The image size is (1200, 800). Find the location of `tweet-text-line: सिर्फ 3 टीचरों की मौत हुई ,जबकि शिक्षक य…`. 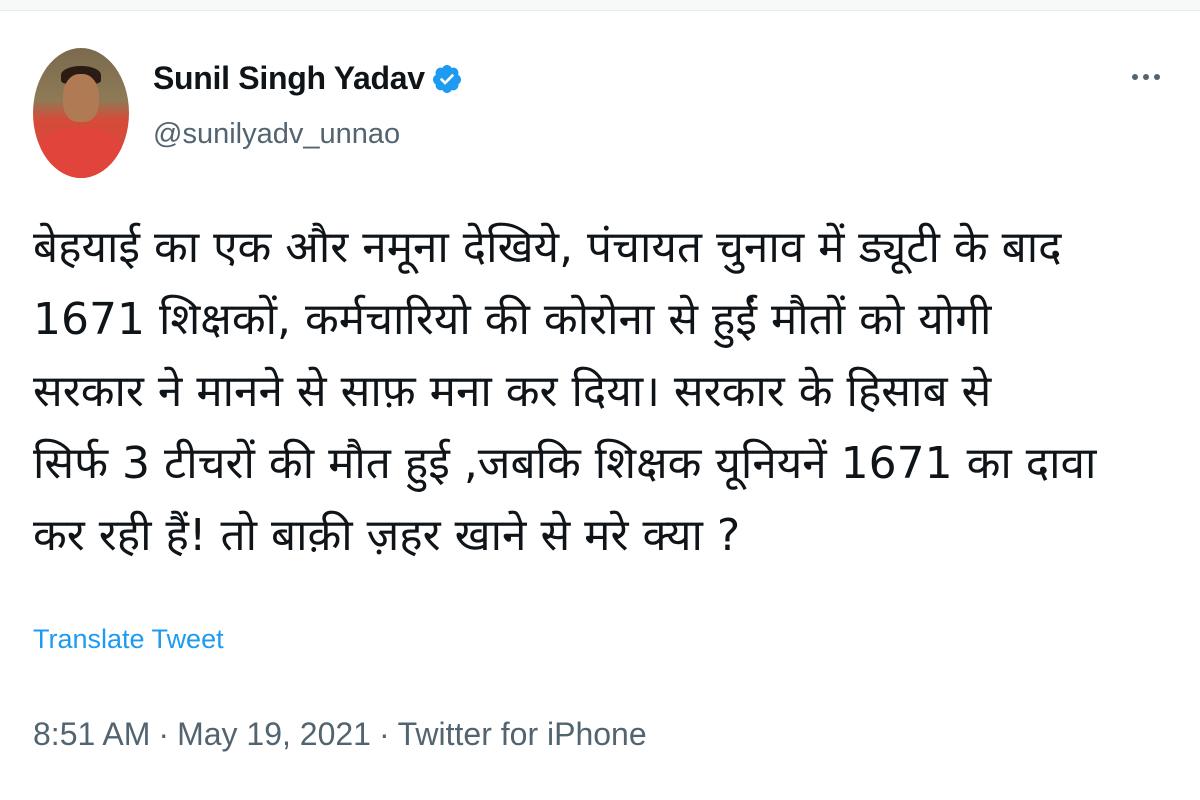

tweet-text-line: सिर्फ 3 टीचरों की मौत हुई ,जबकि शिक्षक य… is located at coordinates (565, 463).